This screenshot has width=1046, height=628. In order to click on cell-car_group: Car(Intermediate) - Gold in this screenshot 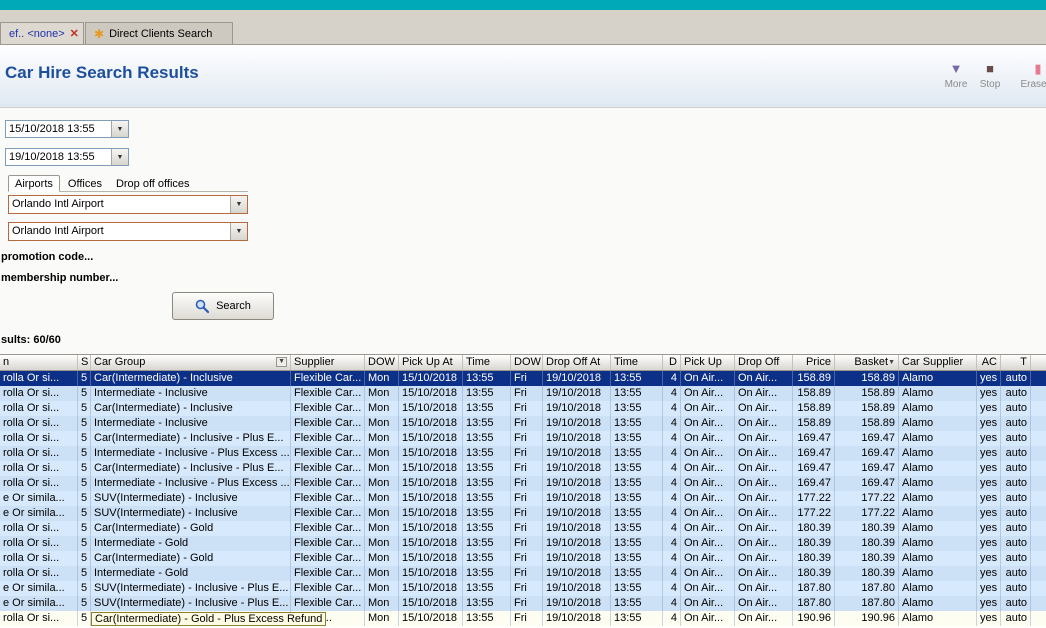, I will do `click(191, 558)`.